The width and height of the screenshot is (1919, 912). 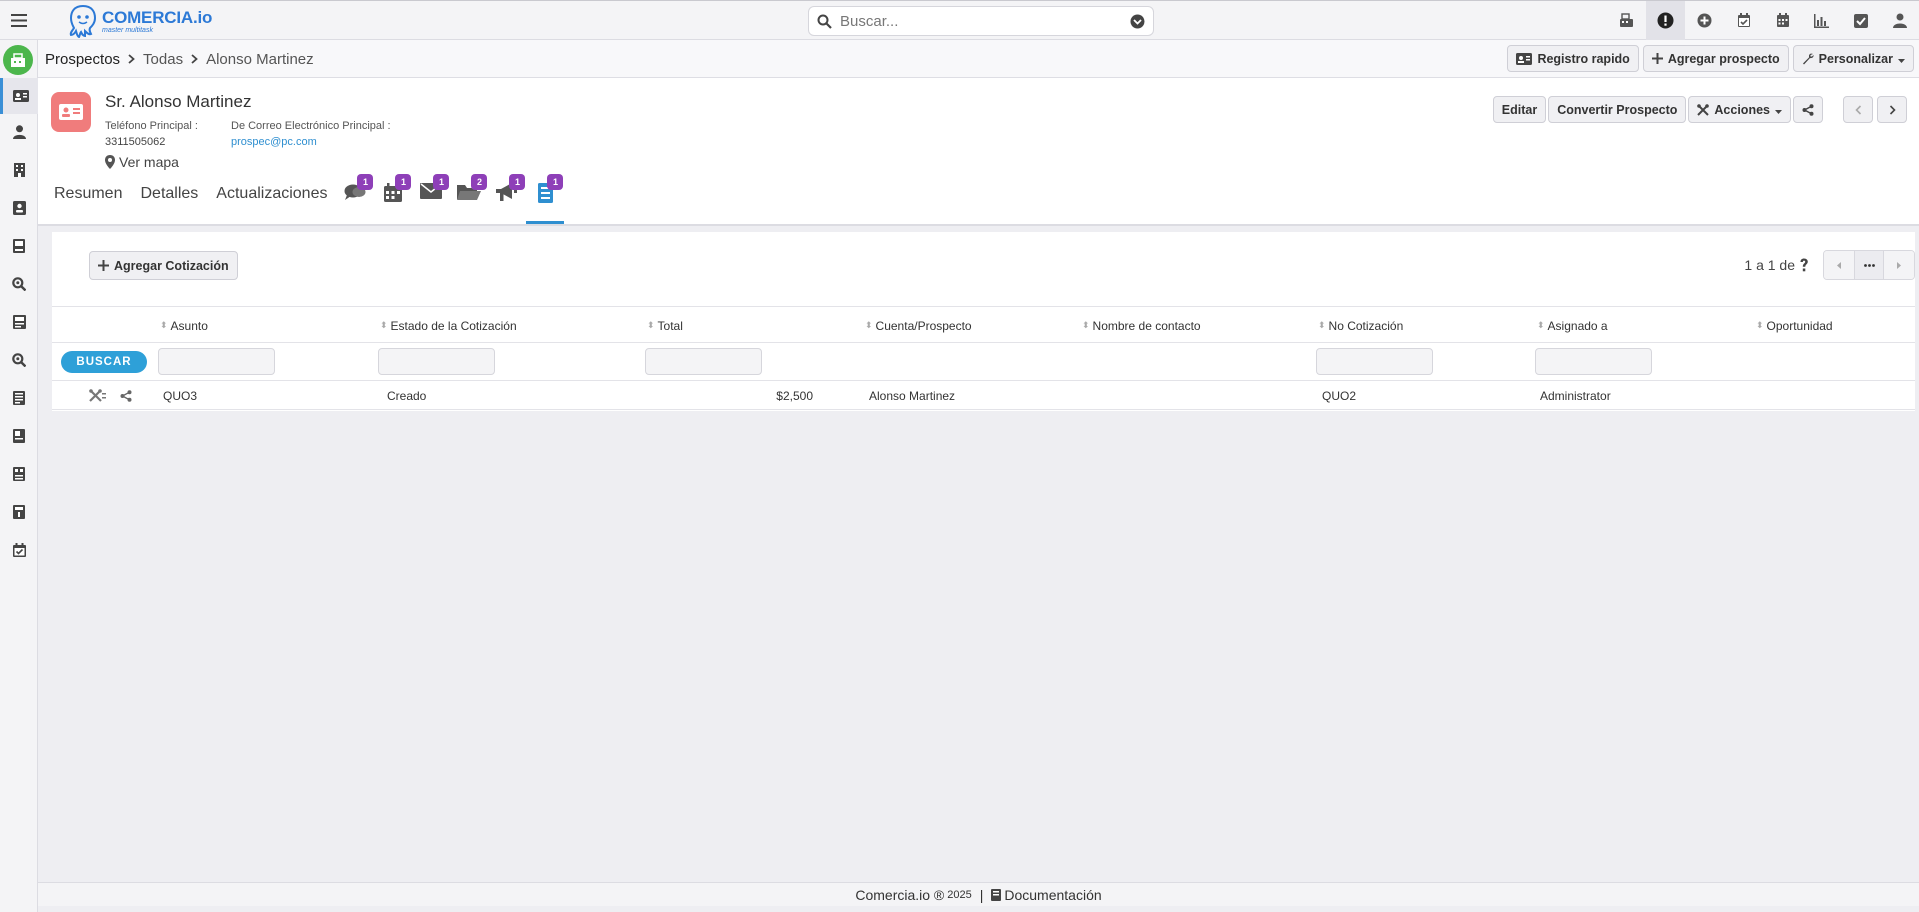 What do you see at coordinates (19, 436) in the screenshot?
I see `sidebar-item-orders` at bounding box center [19, 436].